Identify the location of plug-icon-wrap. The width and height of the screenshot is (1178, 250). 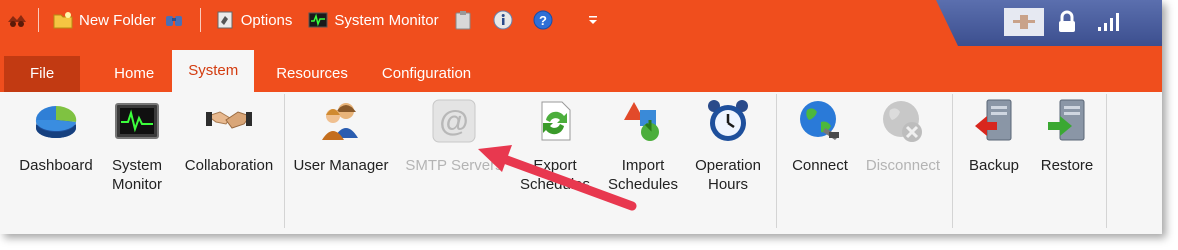
(1024, 22).